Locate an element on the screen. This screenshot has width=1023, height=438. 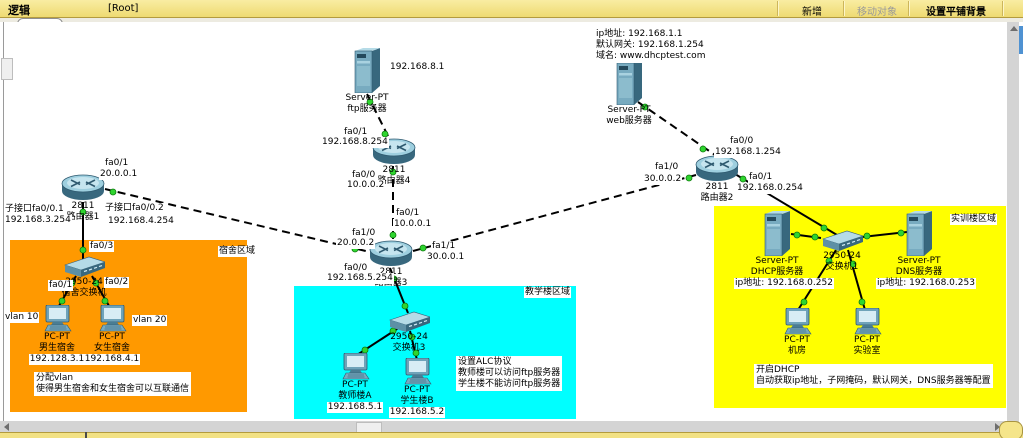
vlan-label: vlan 10 is located at coordinates (22, 317).